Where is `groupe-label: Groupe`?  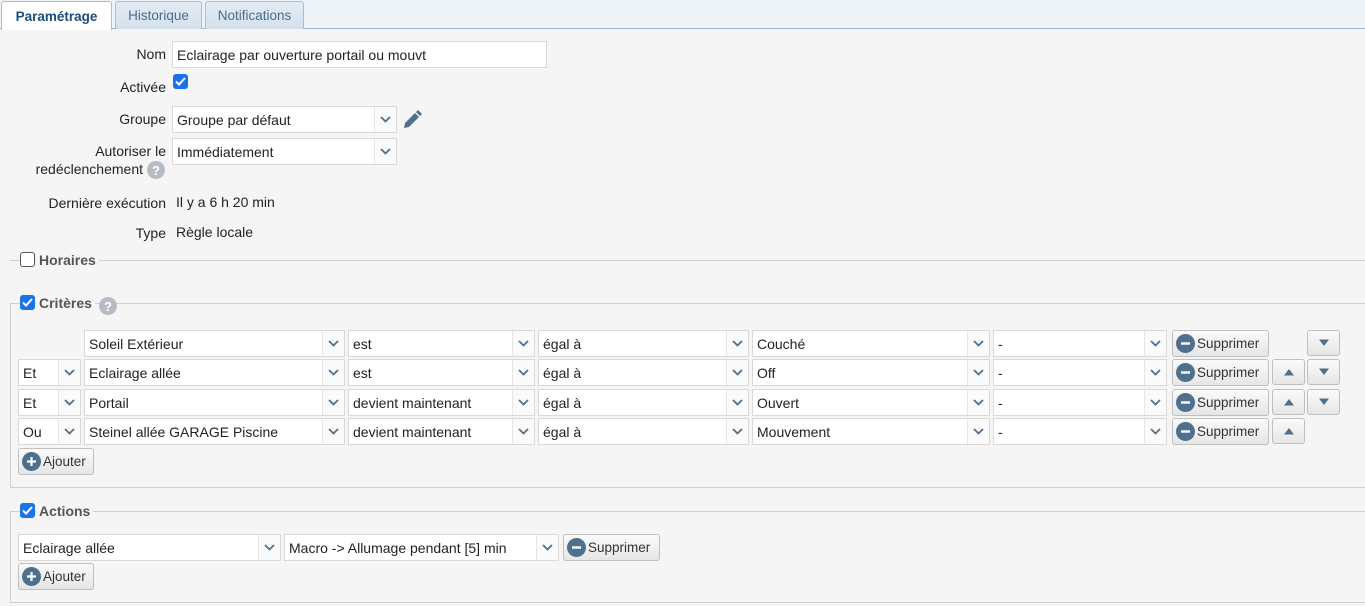 groupe-label: Groupe is located at coordinates (142, 119).